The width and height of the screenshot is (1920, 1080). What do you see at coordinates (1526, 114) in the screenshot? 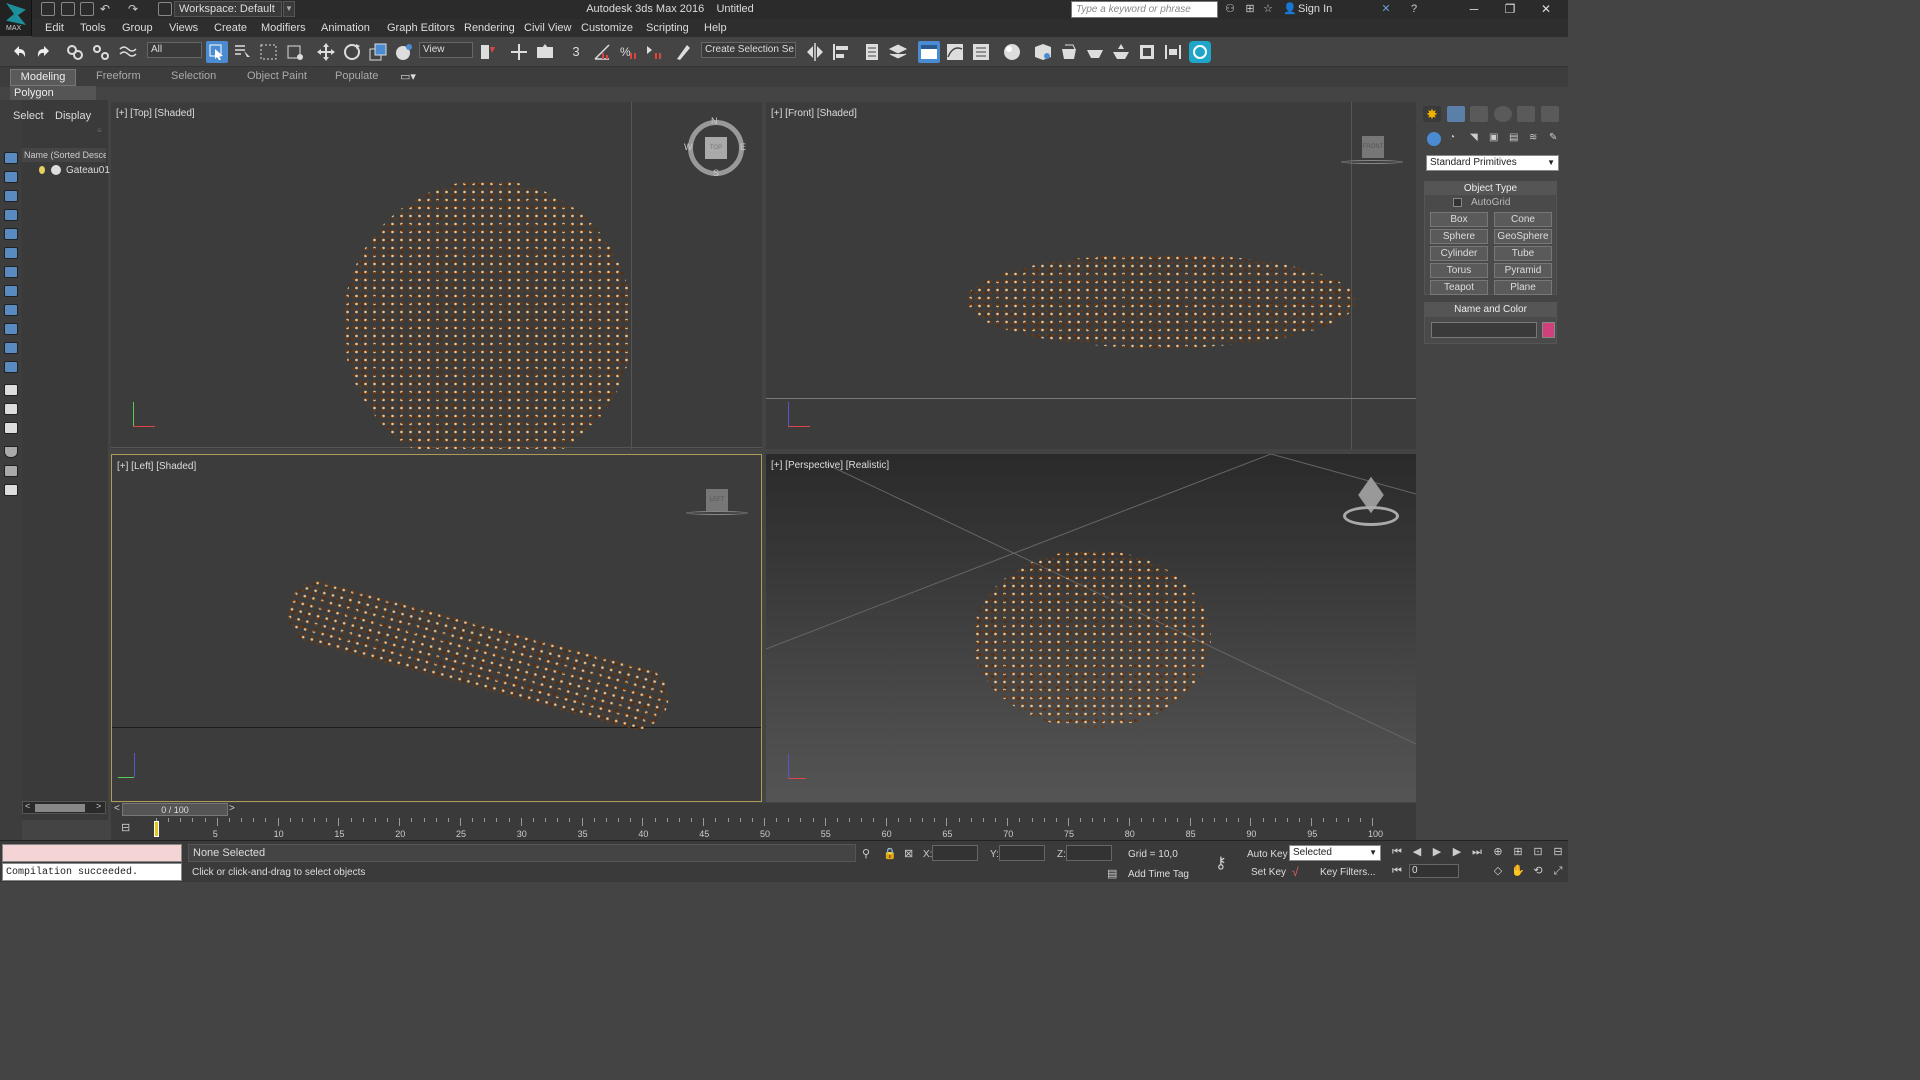
I see `display-tab-icon` at bounding box center [1526, 114].